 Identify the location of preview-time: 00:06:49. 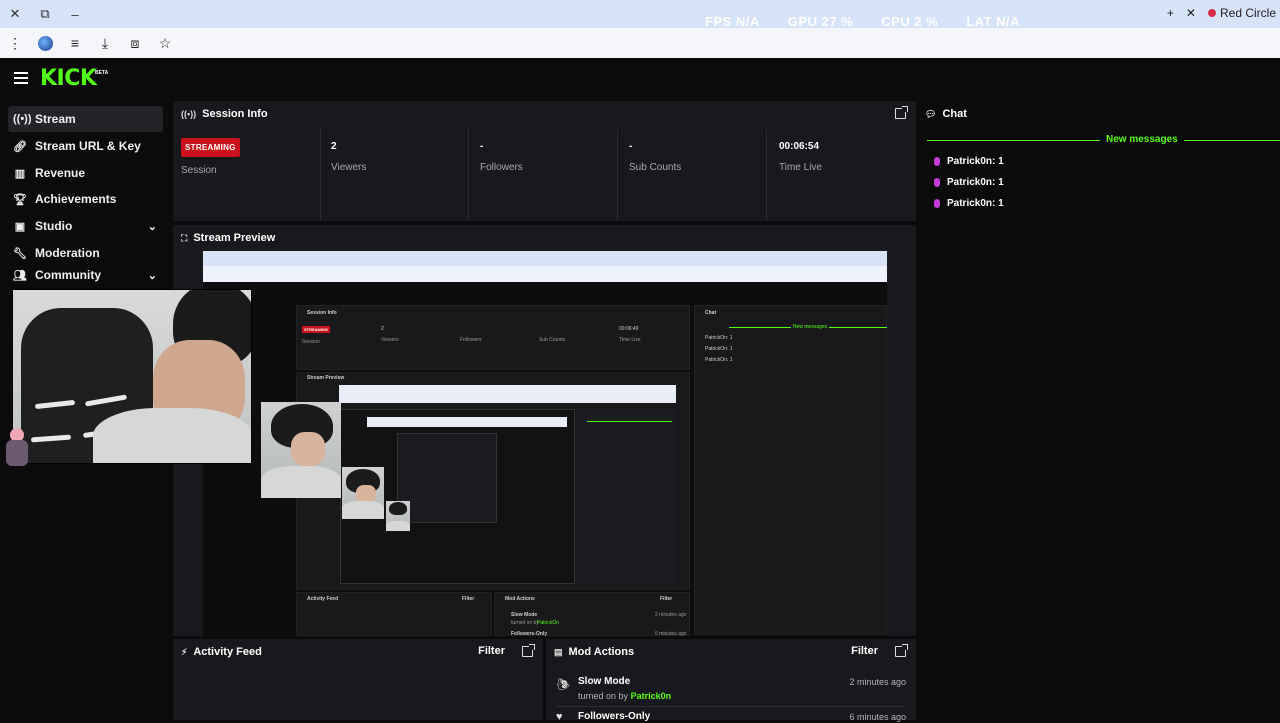
(629, 329).